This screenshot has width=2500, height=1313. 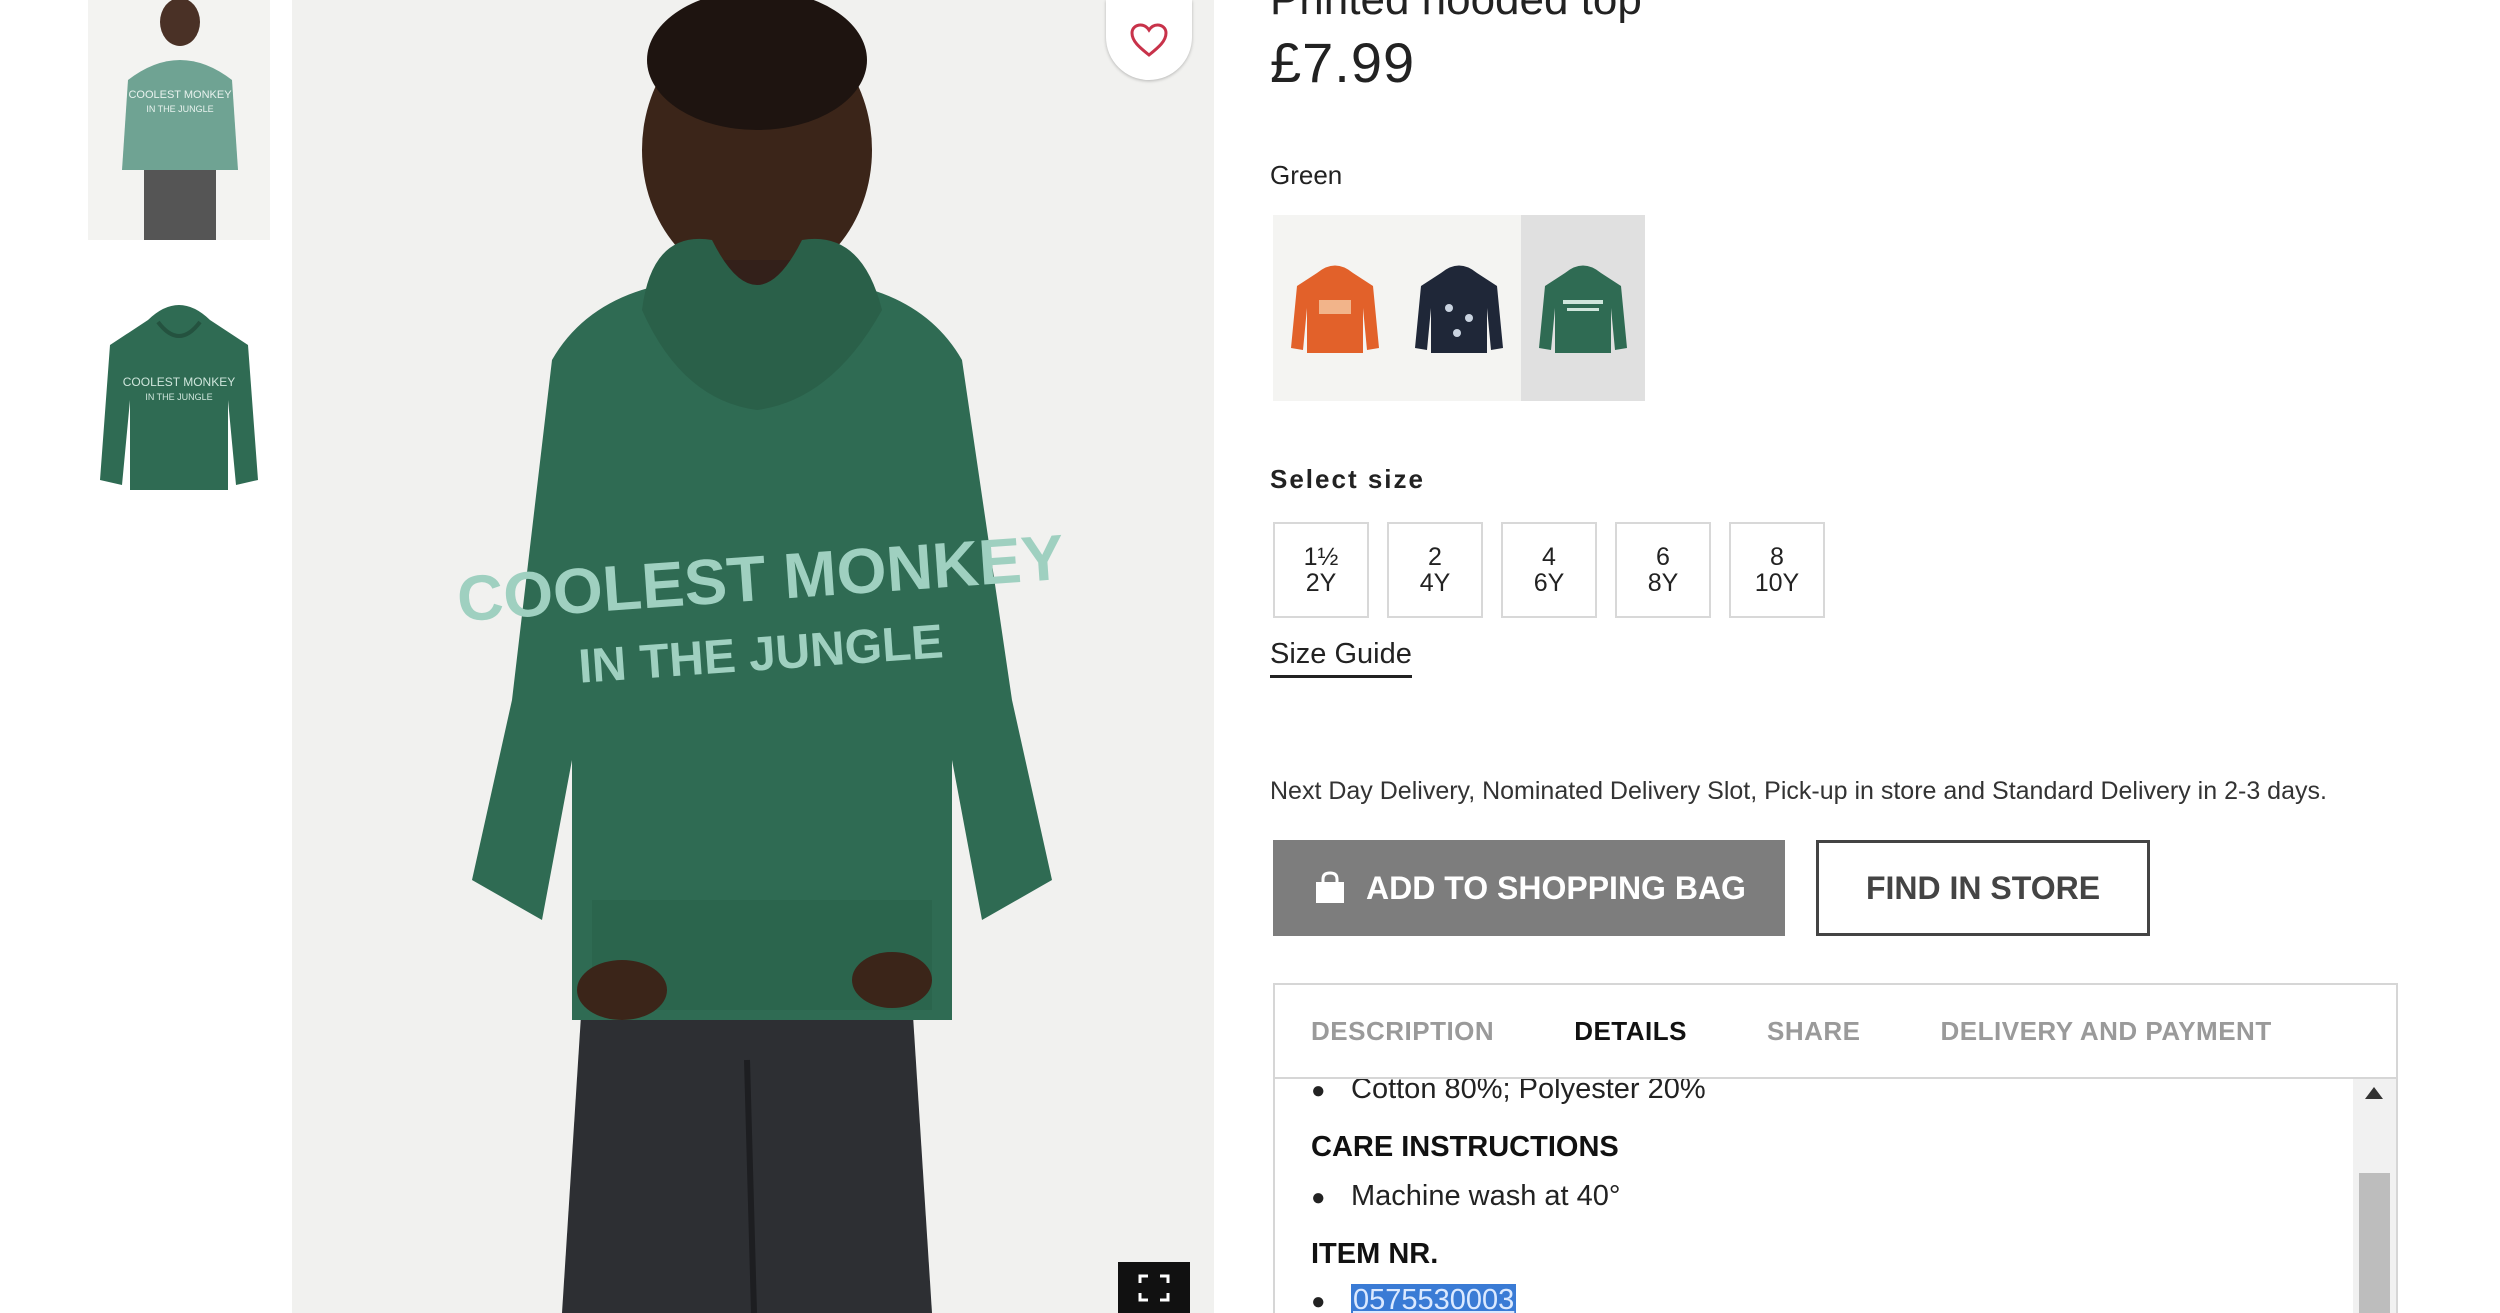 I want to click on product-title: Printed hooded top, so click(x=1456, y=13).